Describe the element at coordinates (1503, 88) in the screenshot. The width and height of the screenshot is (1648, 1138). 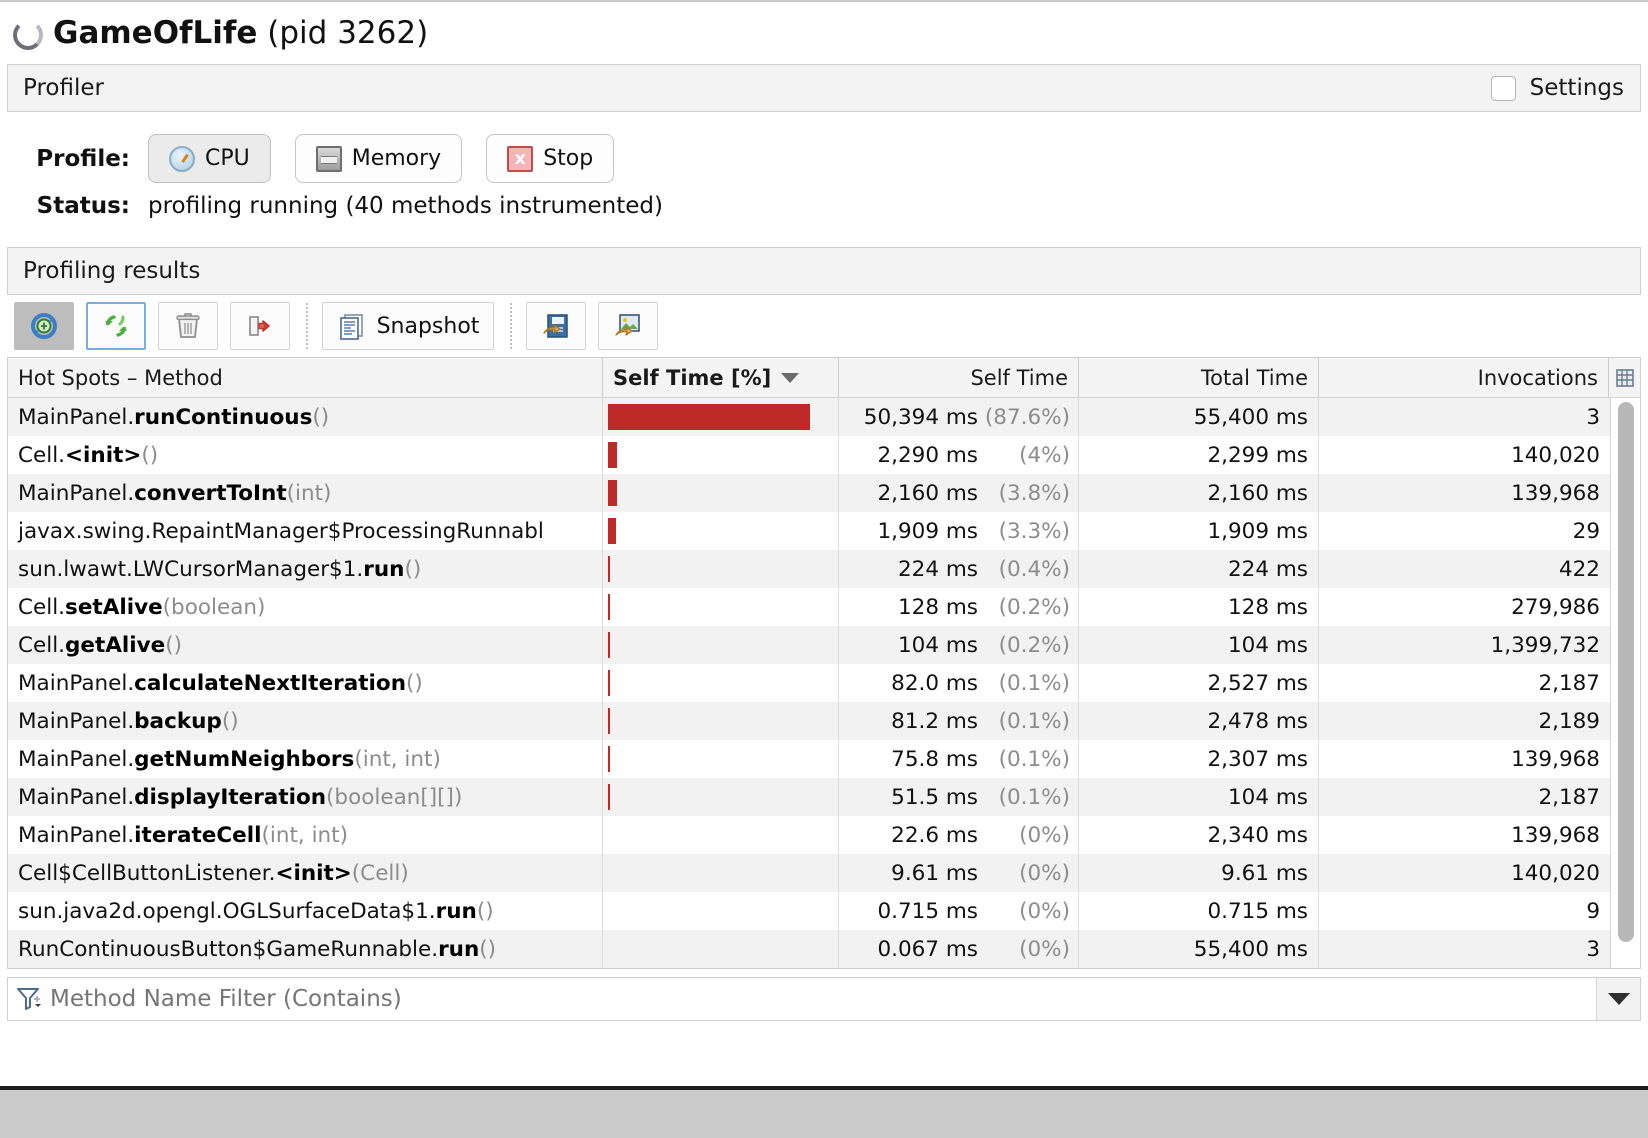
I see `settings-checkbox` at that location.